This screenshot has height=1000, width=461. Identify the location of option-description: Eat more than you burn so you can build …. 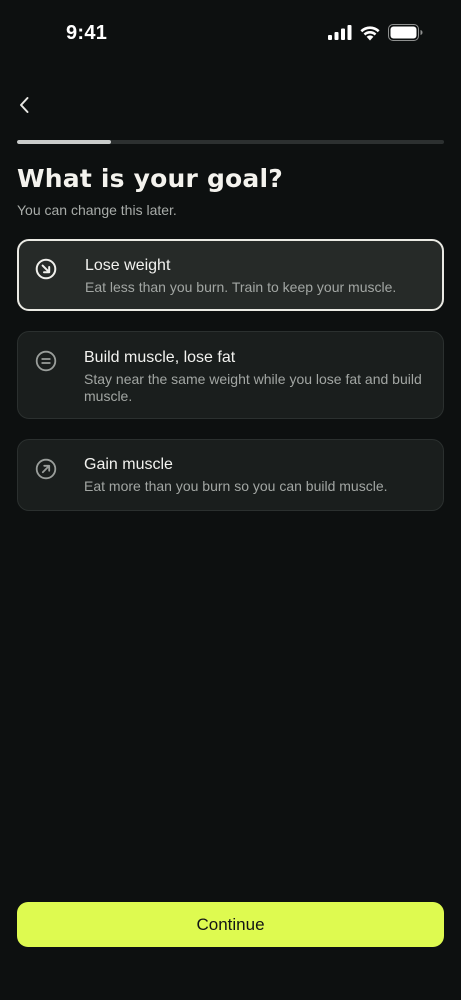
(236, 486).